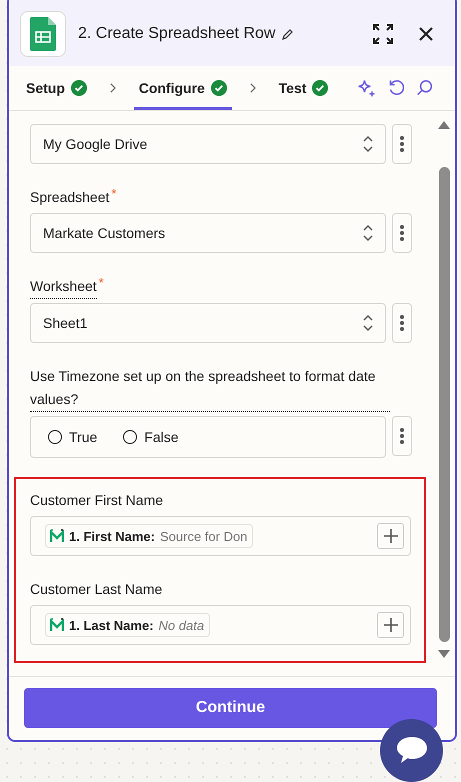 Image resolution: width=461 pixels, height=782 pixels. Describe the element at coordinates (230, 708) in the screenshot. I see `continue-button: Continue` at that location.